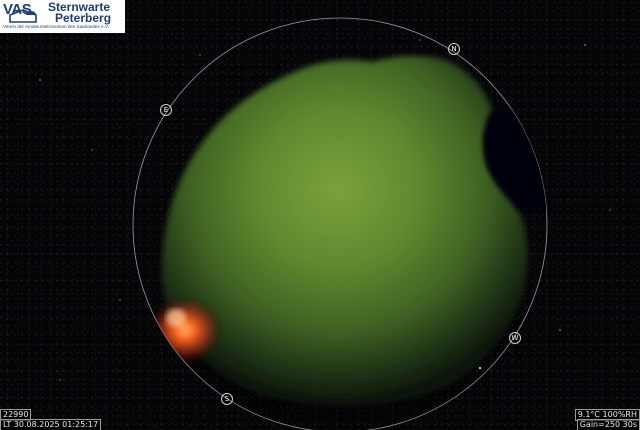 The height and width of the screenshot is (430, 640). Describe the element at coordinates (515, 338) in the screenshot. I see `compass-west: W` at that location.